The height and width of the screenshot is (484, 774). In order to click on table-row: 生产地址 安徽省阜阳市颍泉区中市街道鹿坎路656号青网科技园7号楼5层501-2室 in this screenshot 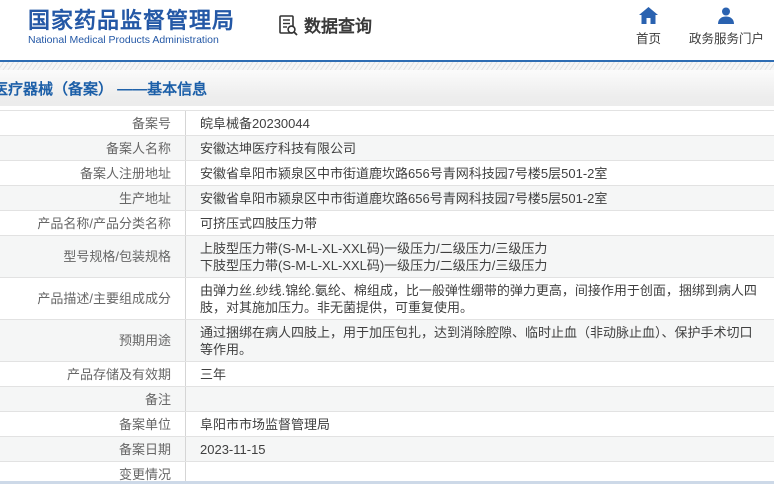, I will do `click(387, 198)`.